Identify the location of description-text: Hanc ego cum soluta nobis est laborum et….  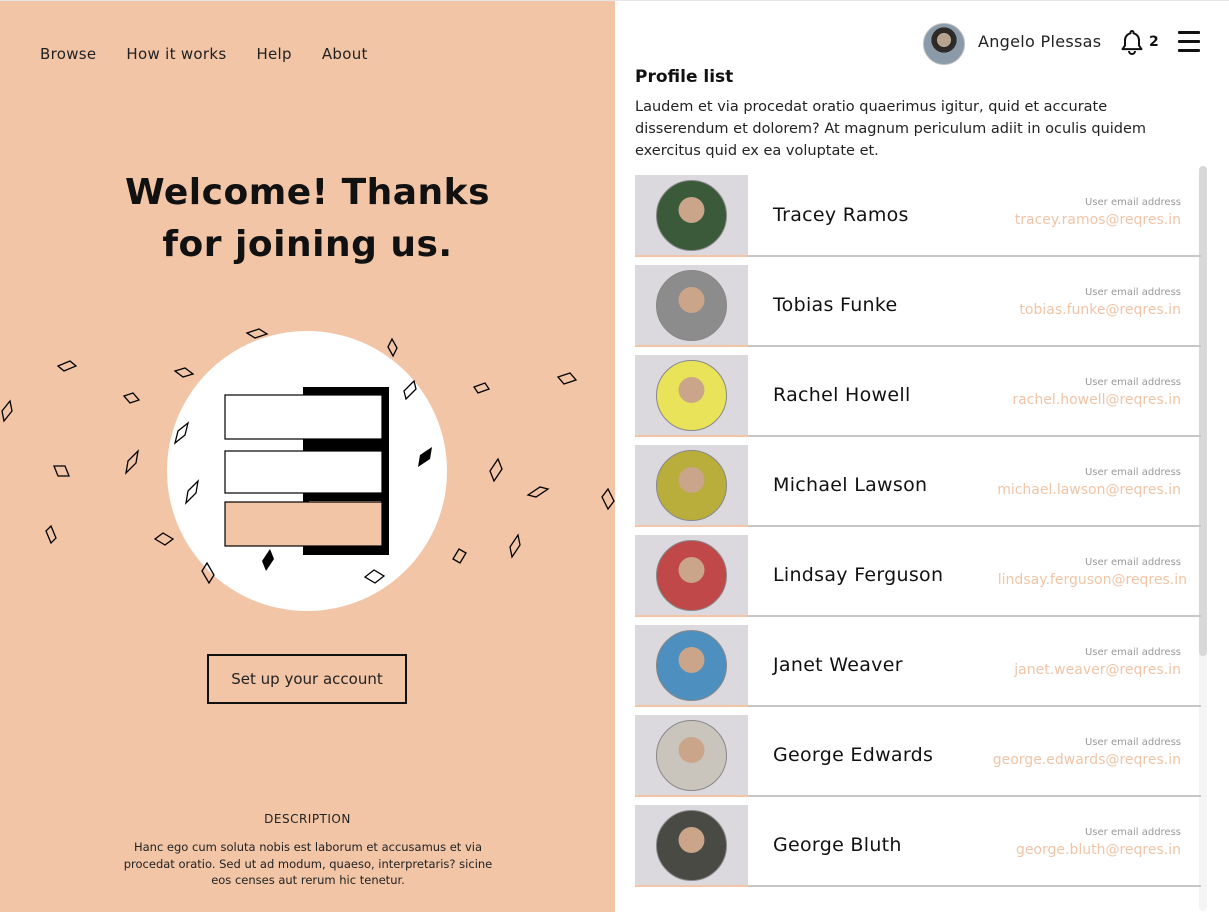
(308, 863).